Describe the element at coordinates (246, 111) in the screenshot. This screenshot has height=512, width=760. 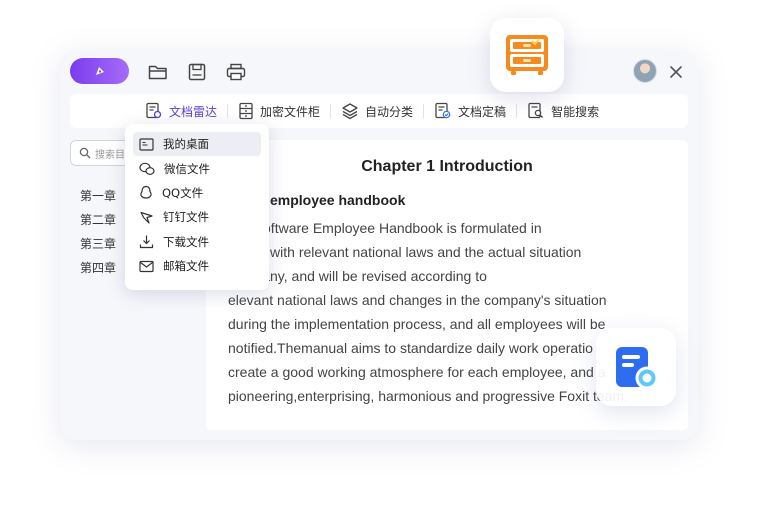
I see `cabinet-icon` at that location.